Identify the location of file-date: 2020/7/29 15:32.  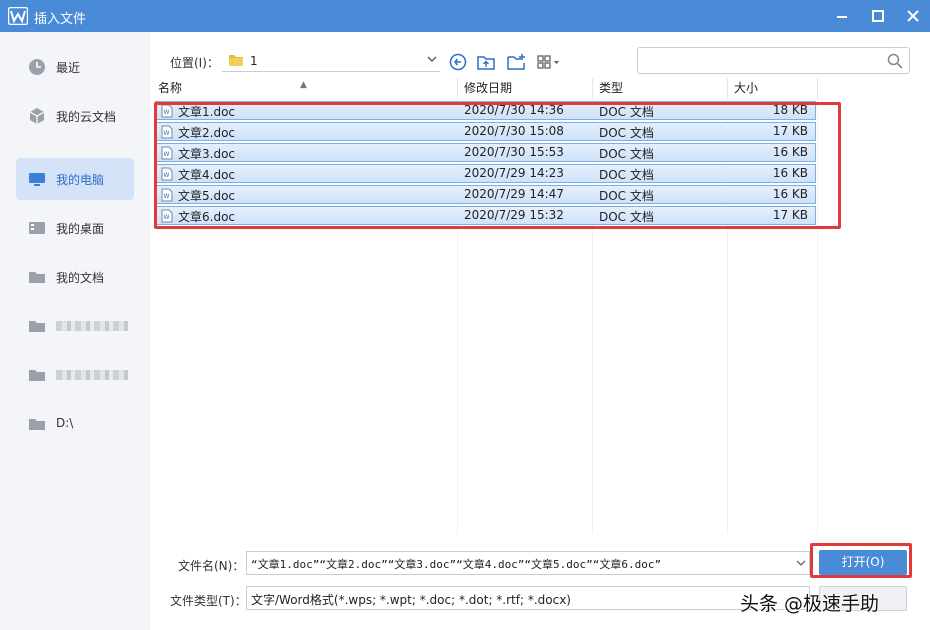
(514, 215).